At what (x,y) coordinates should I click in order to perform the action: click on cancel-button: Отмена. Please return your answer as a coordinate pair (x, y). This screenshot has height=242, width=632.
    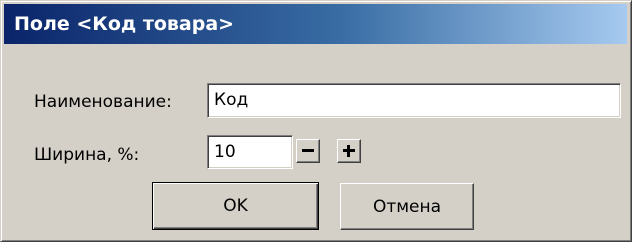
    Looking at the image, I should click on (407, 206).